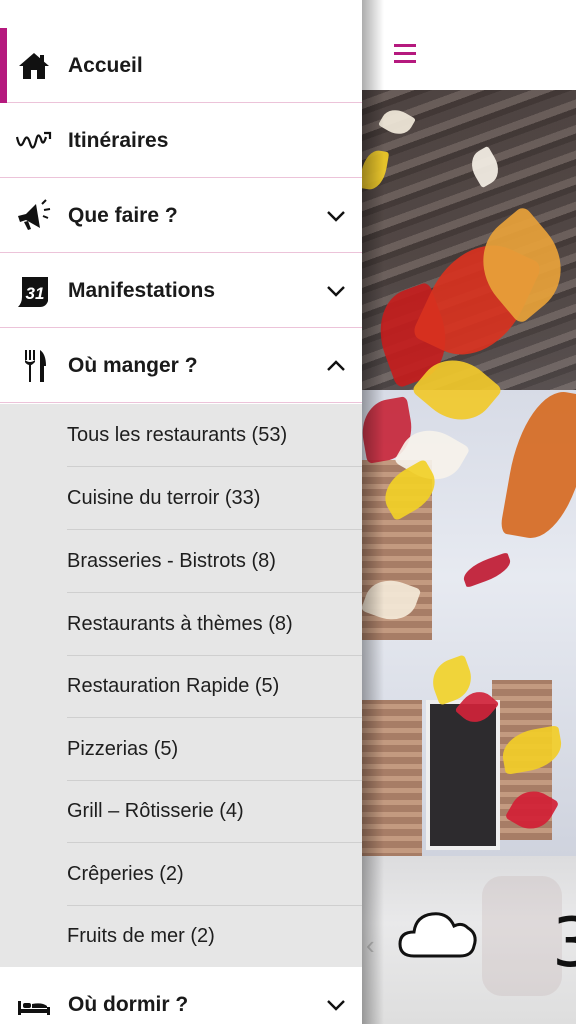 This screenshot has height=1024, width=576. I want to click on fork-knife-icon, so click(35, 366).